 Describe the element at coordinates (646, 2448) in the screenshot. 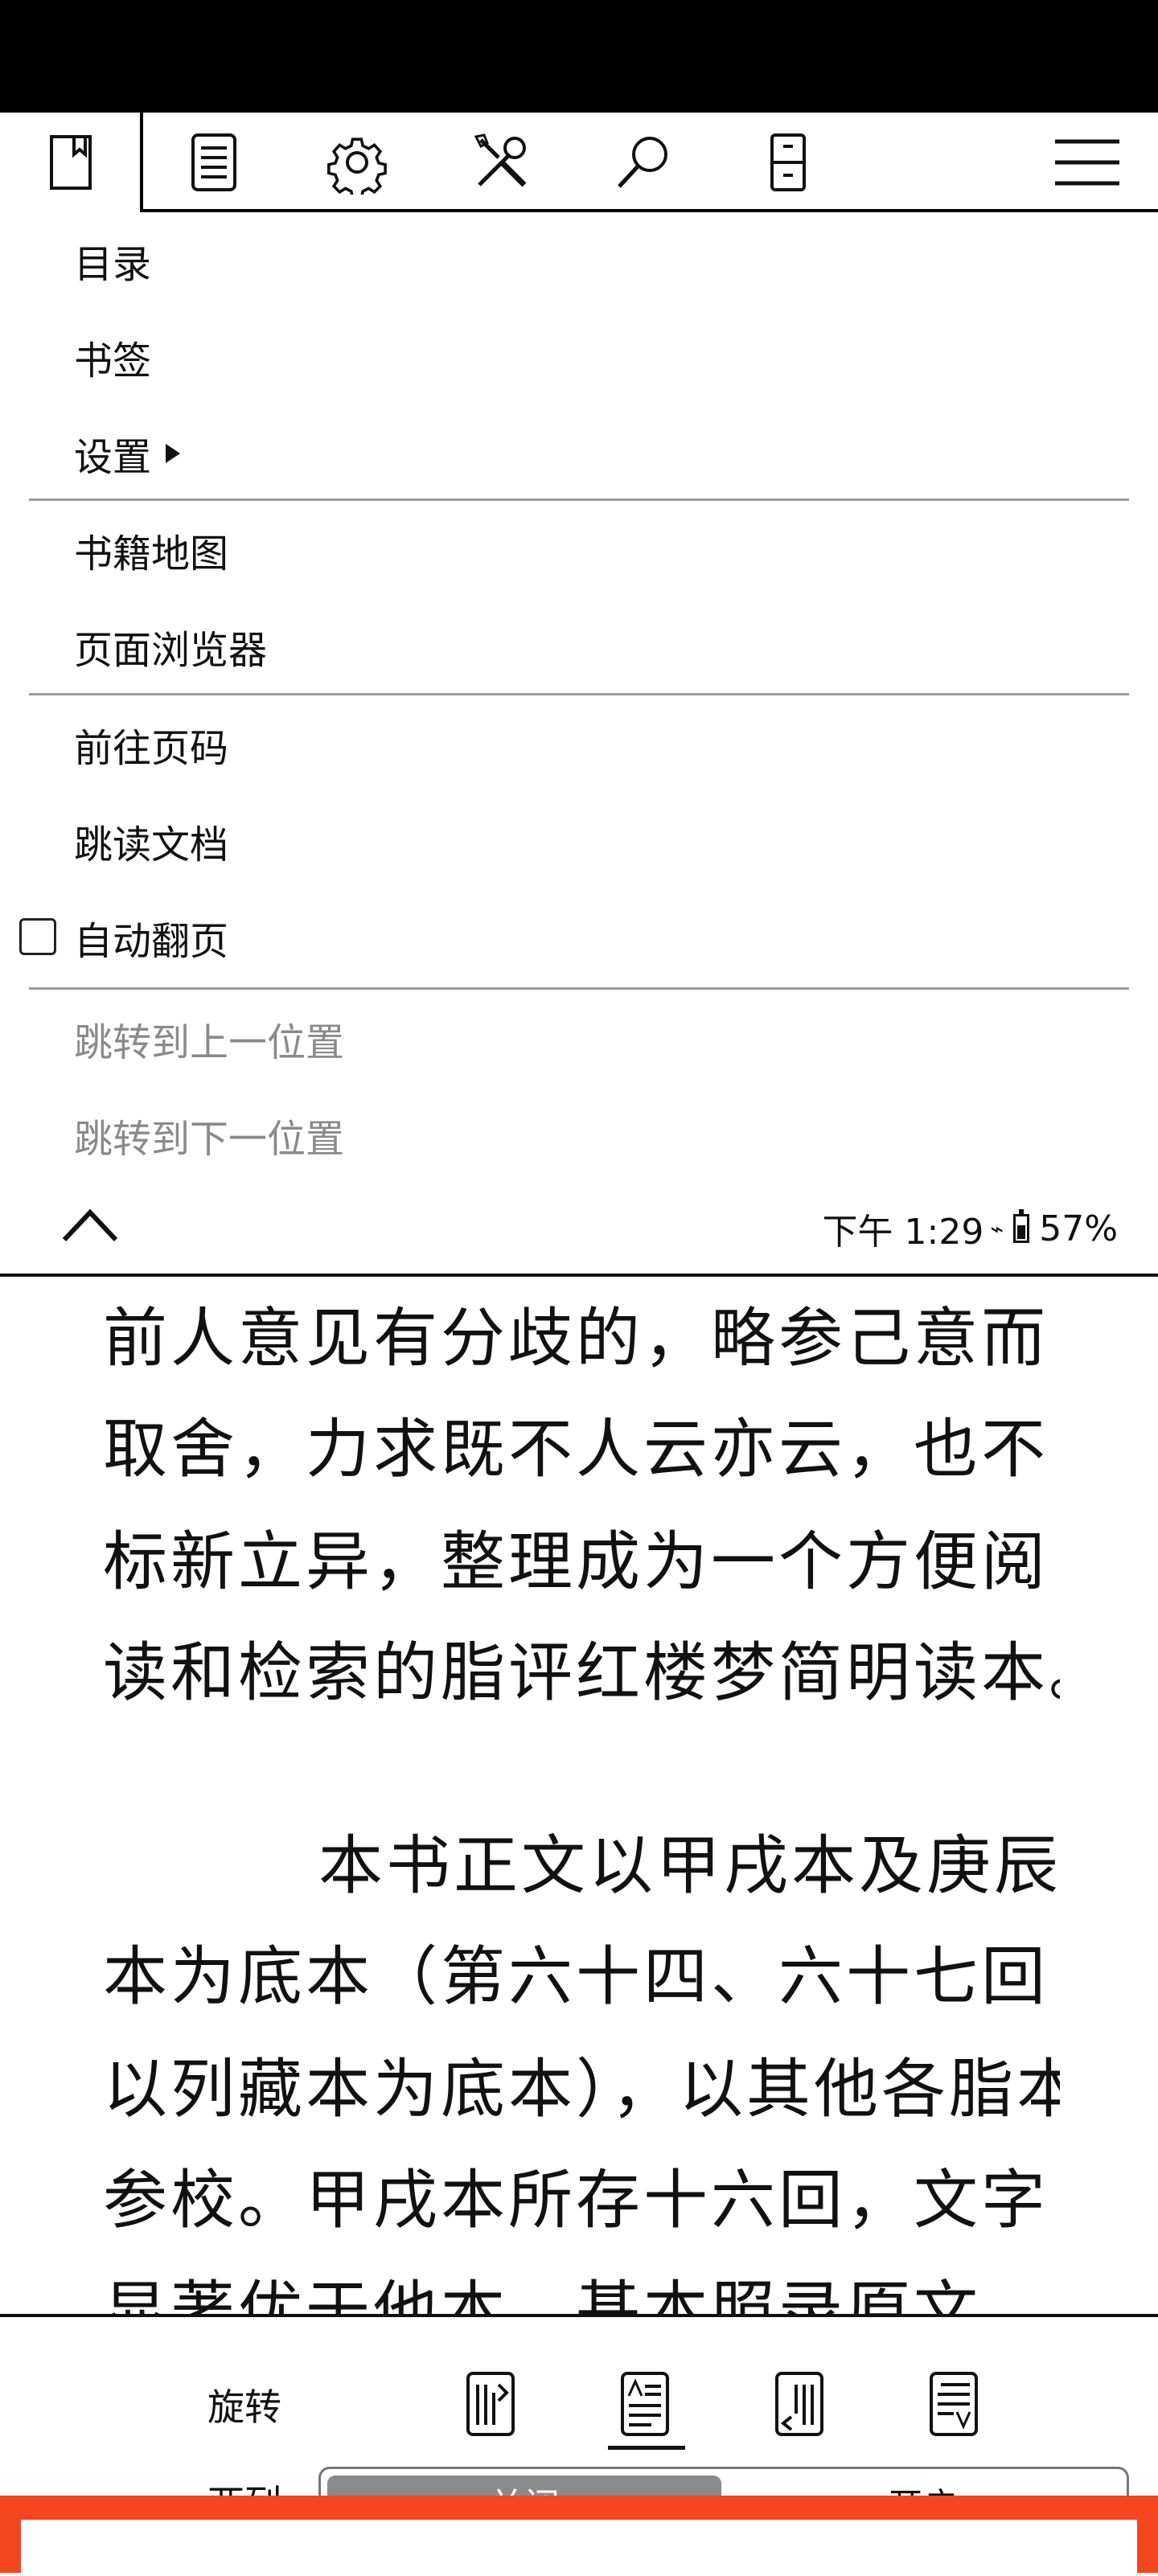

I see `rotate-selected-indicator` at that location.